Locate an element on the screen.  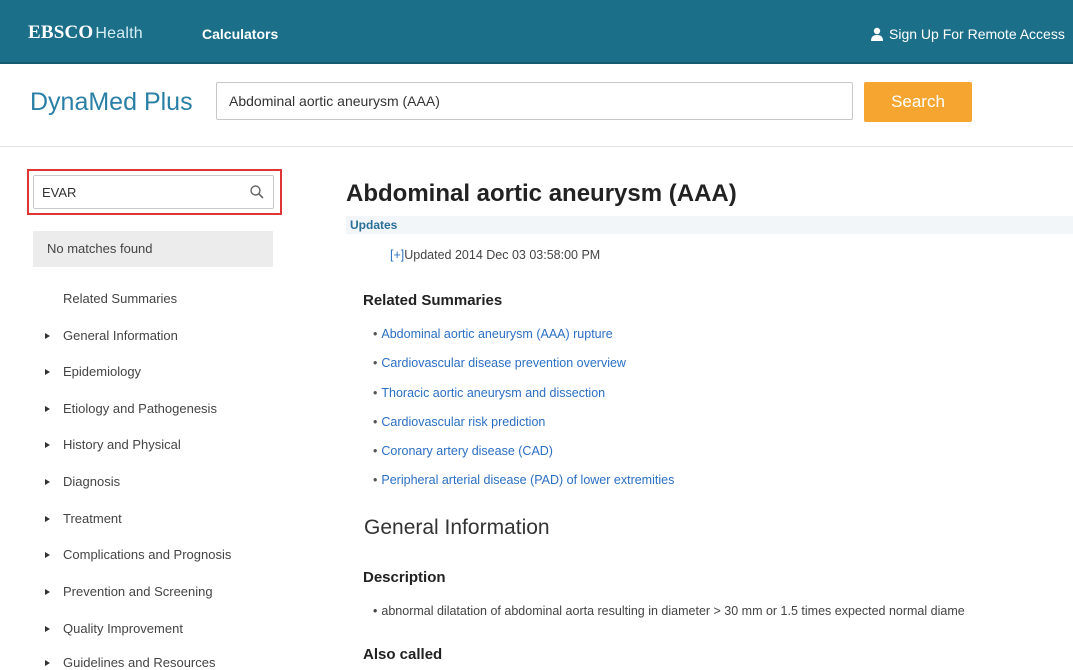
sidebar-item-label: Prevention and Screening is located at coordinates (138, 591).